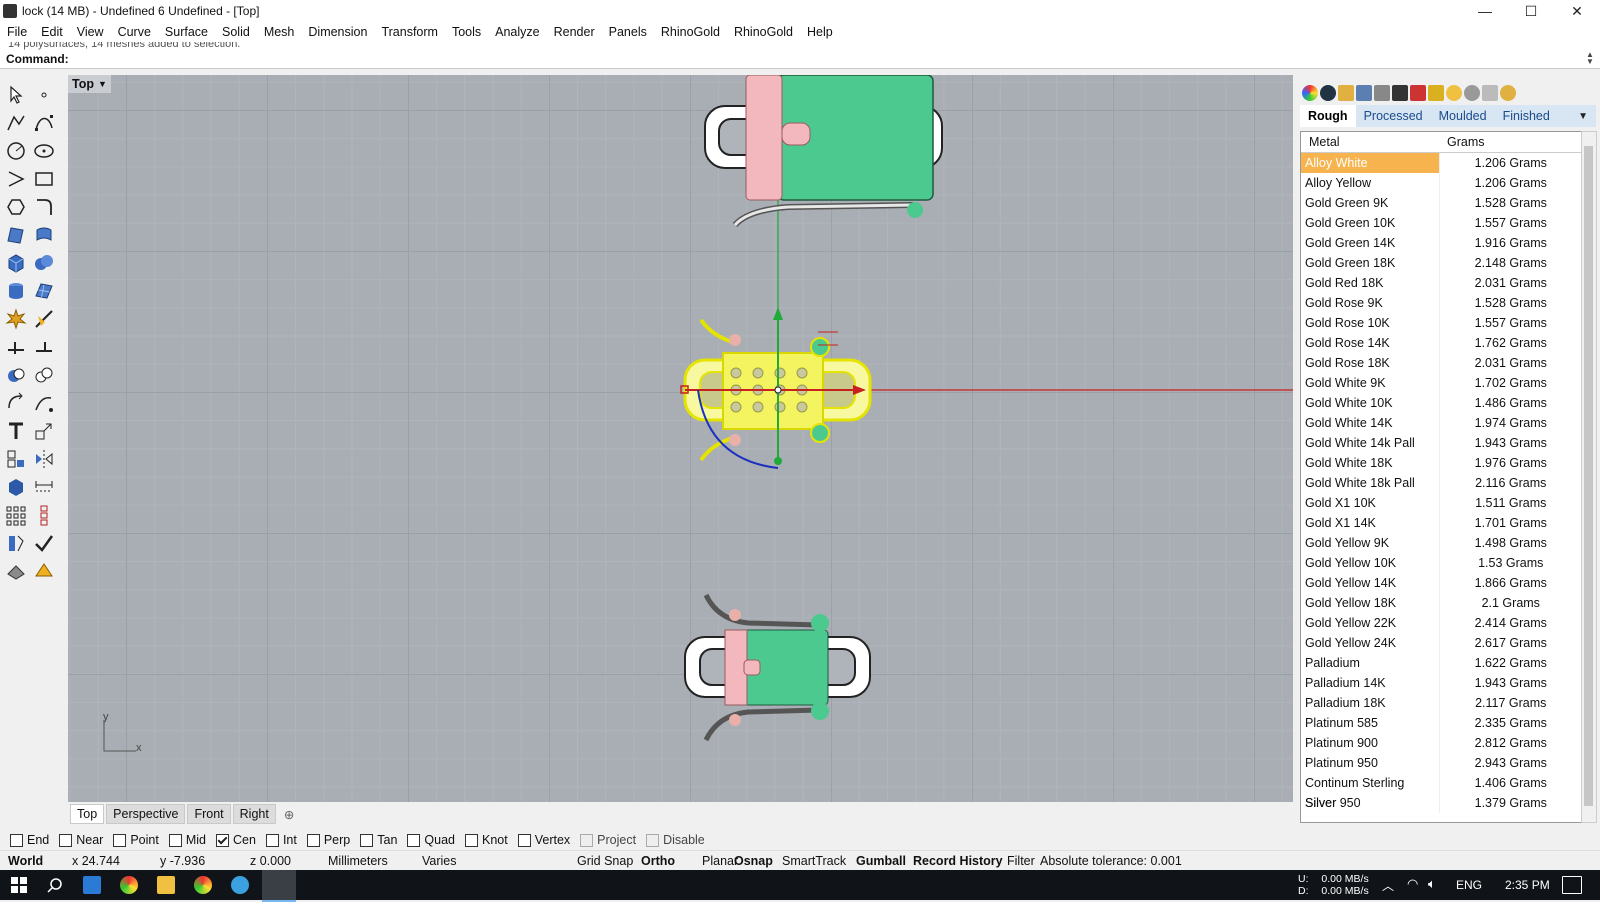  I want to click on menu-mesh: Mesh, so click(279, 32).